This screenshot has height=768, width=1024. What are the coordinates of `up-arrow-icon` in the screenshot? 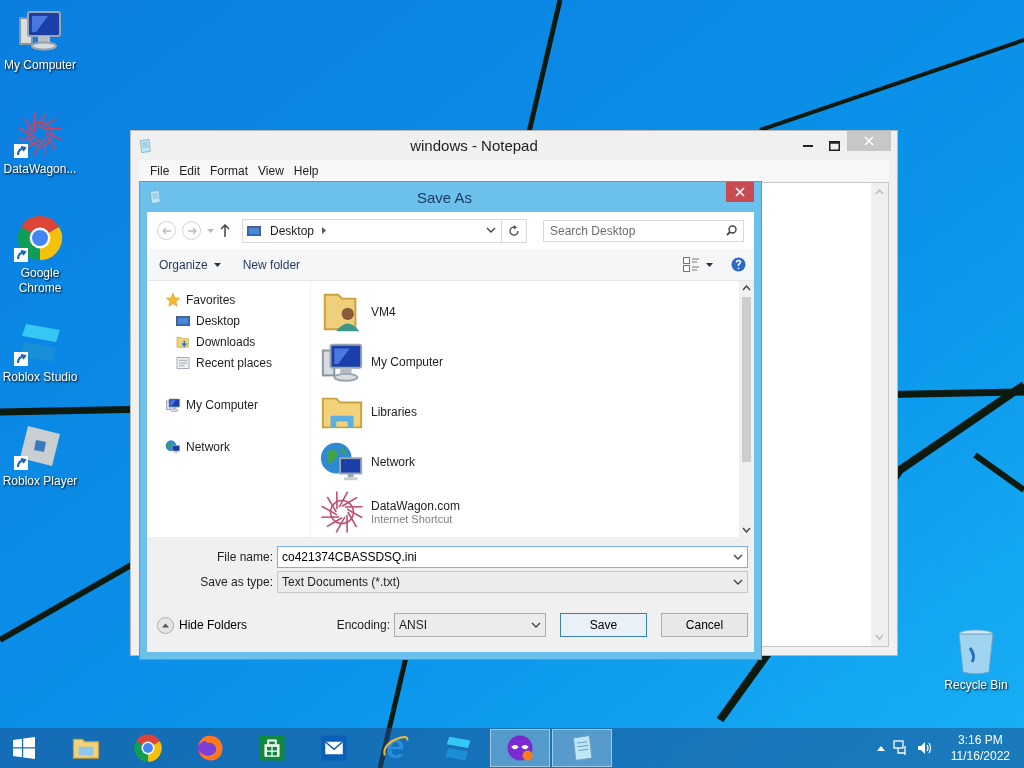 It's located at (225, 230).